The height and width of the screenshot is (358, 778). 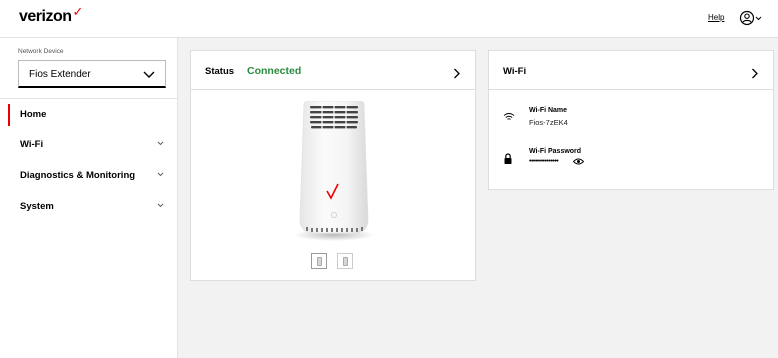 What do you see at coordinates (37, 206) in the screenshot?
I see `sidebar-item-label: System` at bounding box center [37, 206].